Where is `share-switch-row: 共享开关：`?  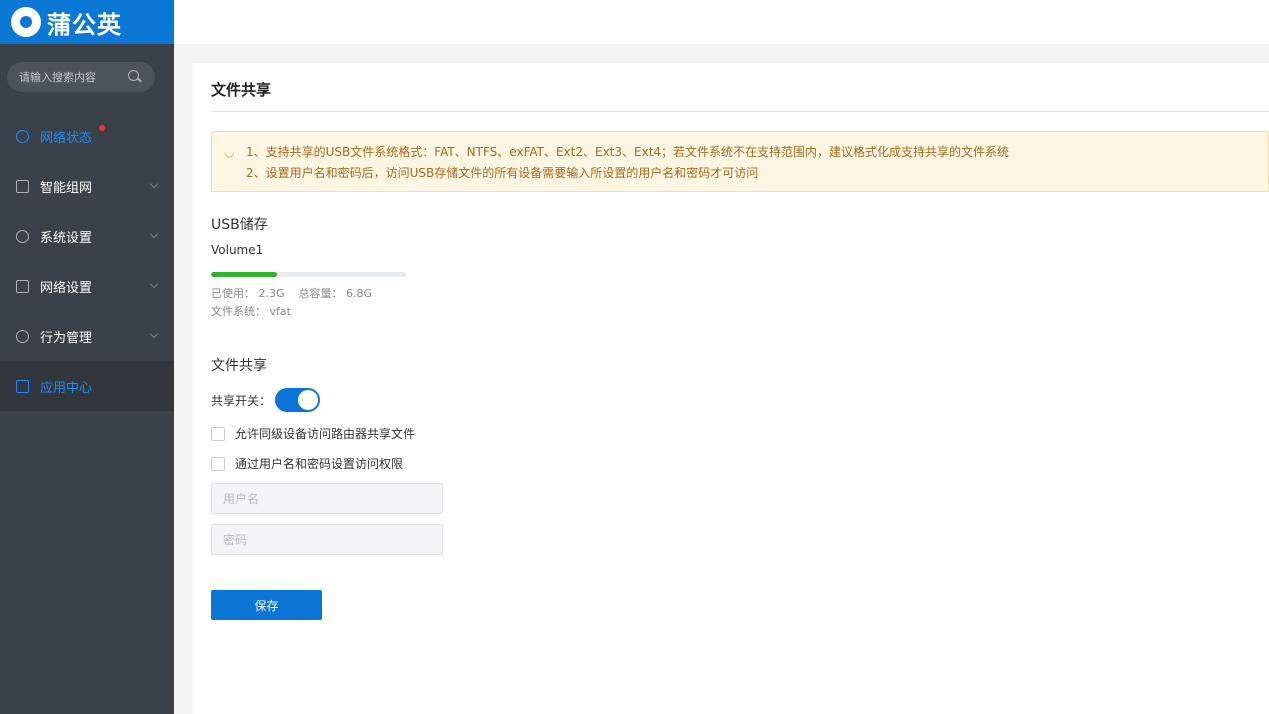
share-switch-row: 共享开关： is located at coordinates (266, 400).